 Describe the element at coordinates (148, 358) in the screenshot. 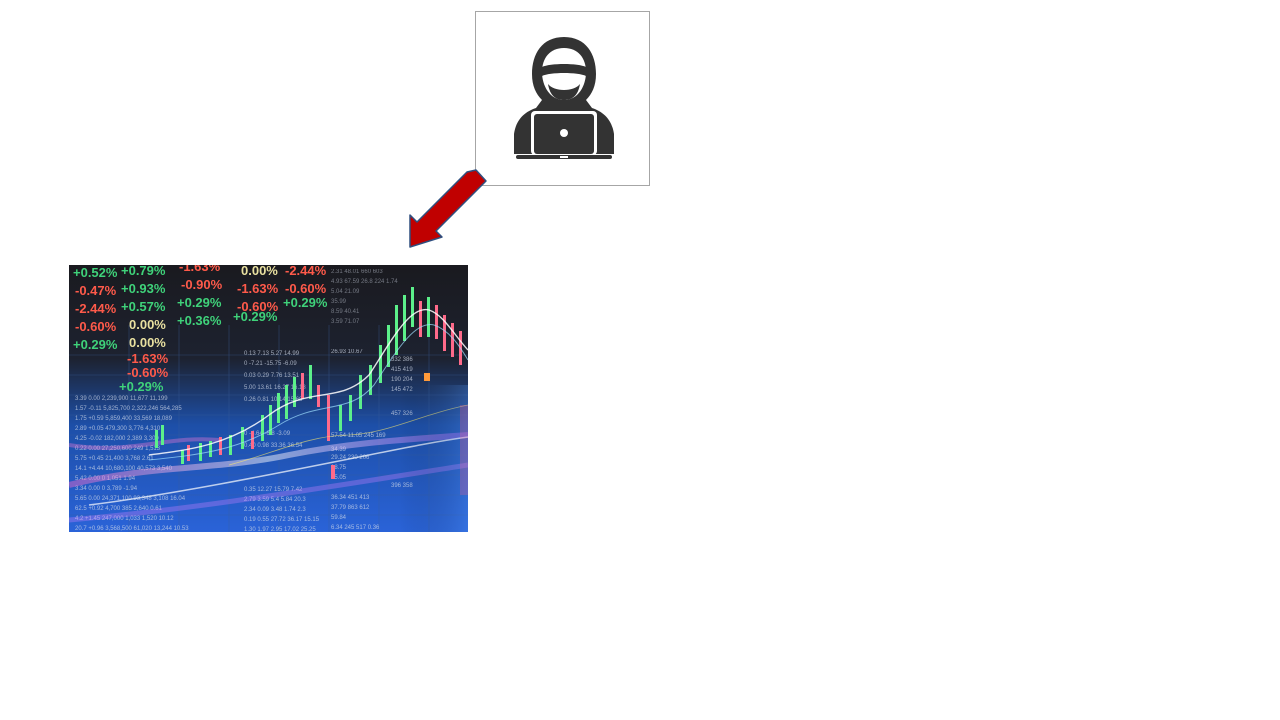

I see `ticker-mid-6: -1.63%` at that location.